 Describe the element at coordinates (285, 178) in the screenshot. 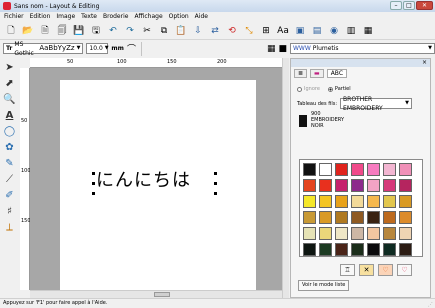

I see `vertical-scrollbar` at that location.